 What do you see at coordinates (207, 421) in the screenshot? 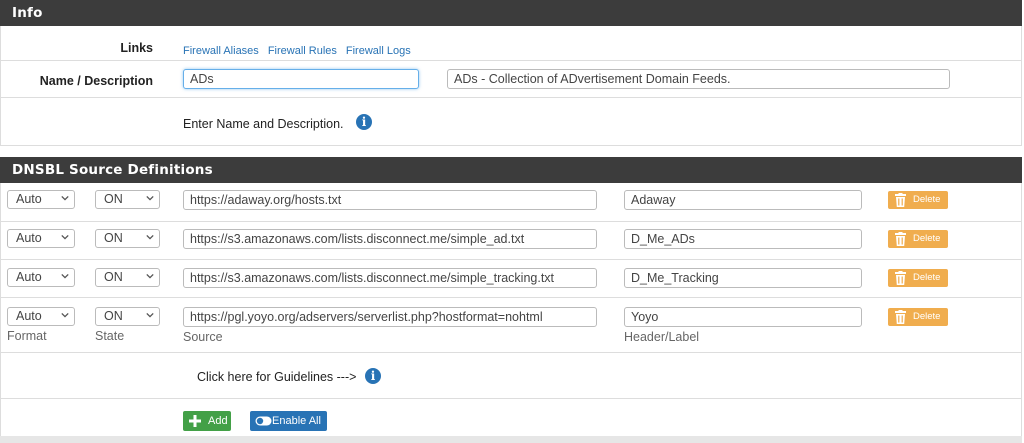
I see `add-button: Add` at bounding box center [207, 421].